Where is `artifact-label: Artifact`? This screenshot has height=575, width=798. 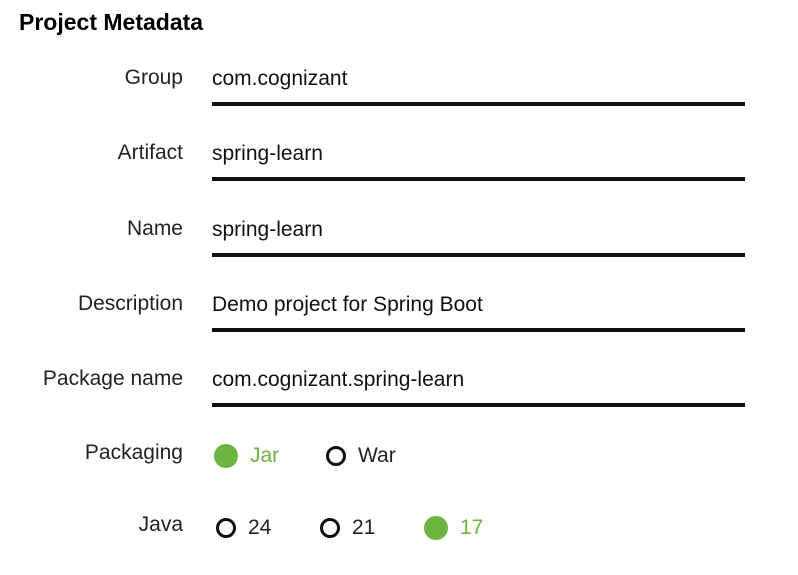 artifact-label: Artifact is located at coordinates (150, 152).